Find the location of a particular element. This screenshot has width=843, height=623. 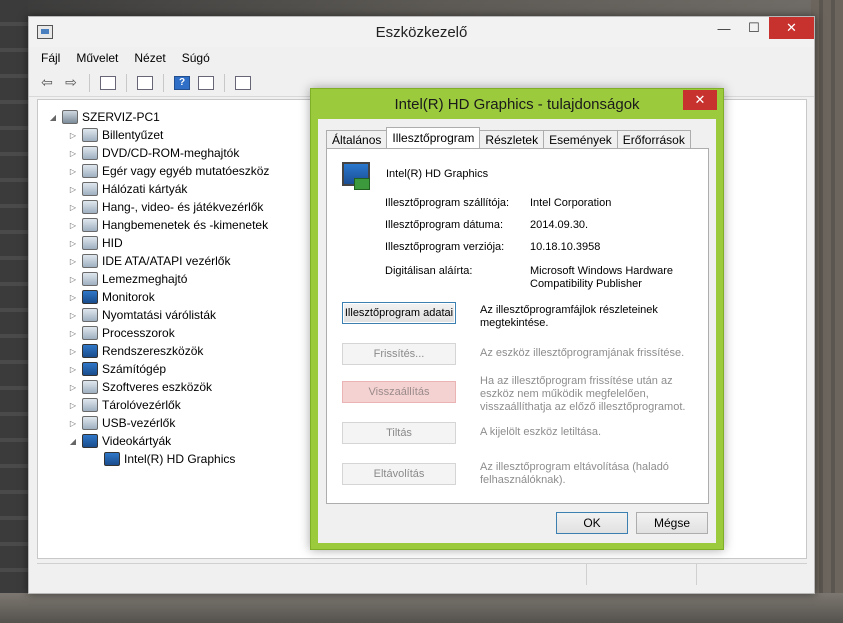

tree-item-label: Processzorok is located at coordinates (138, 333).